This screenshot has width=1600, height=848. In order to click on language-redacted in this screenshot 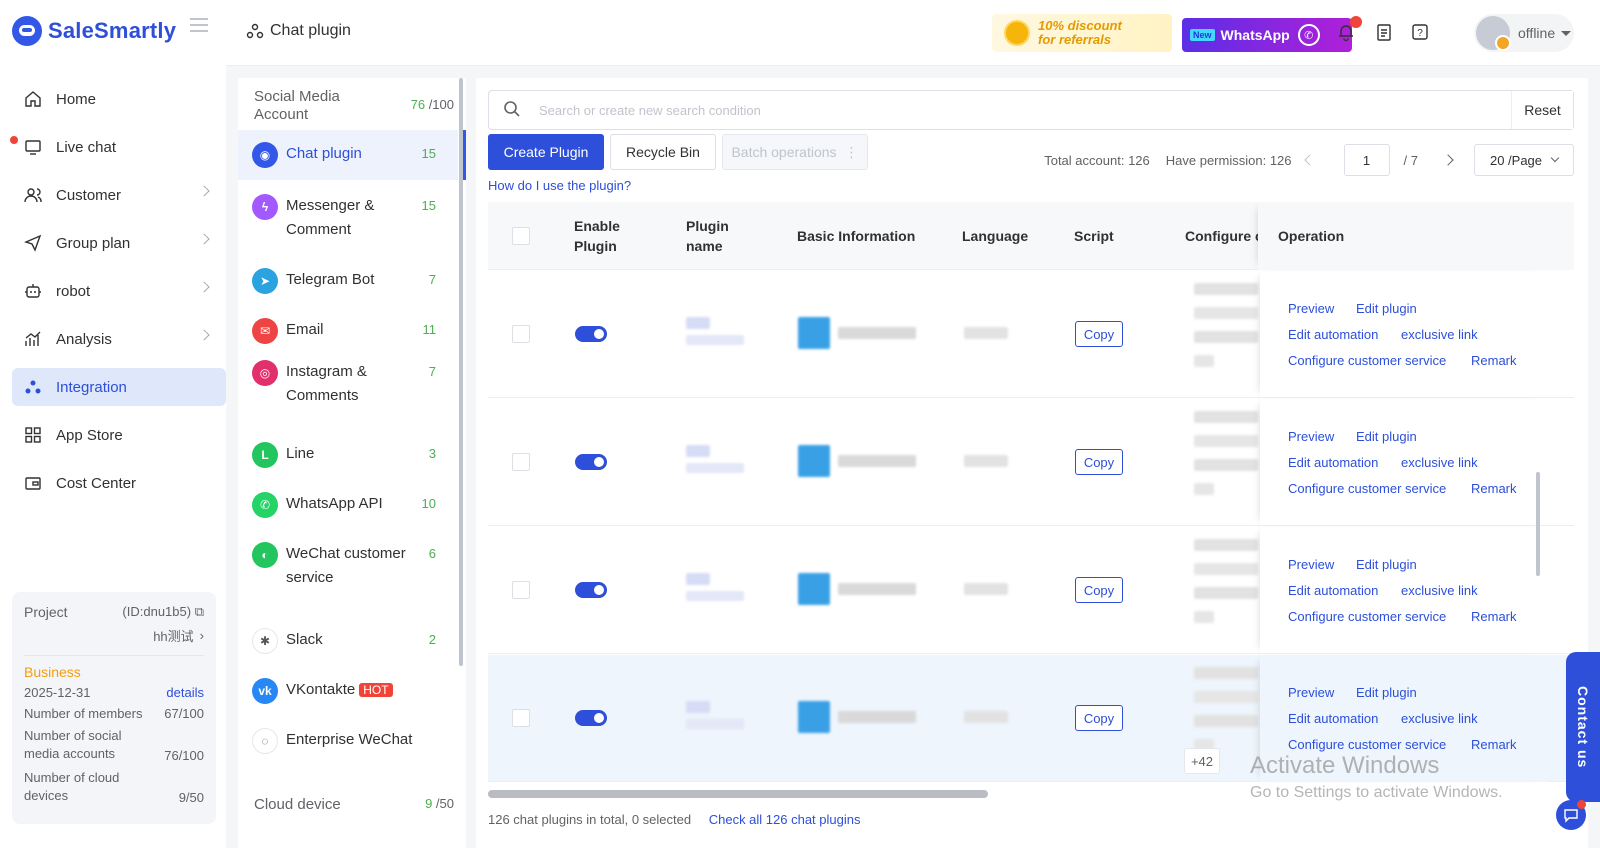, I will do `click(986, 589)`.